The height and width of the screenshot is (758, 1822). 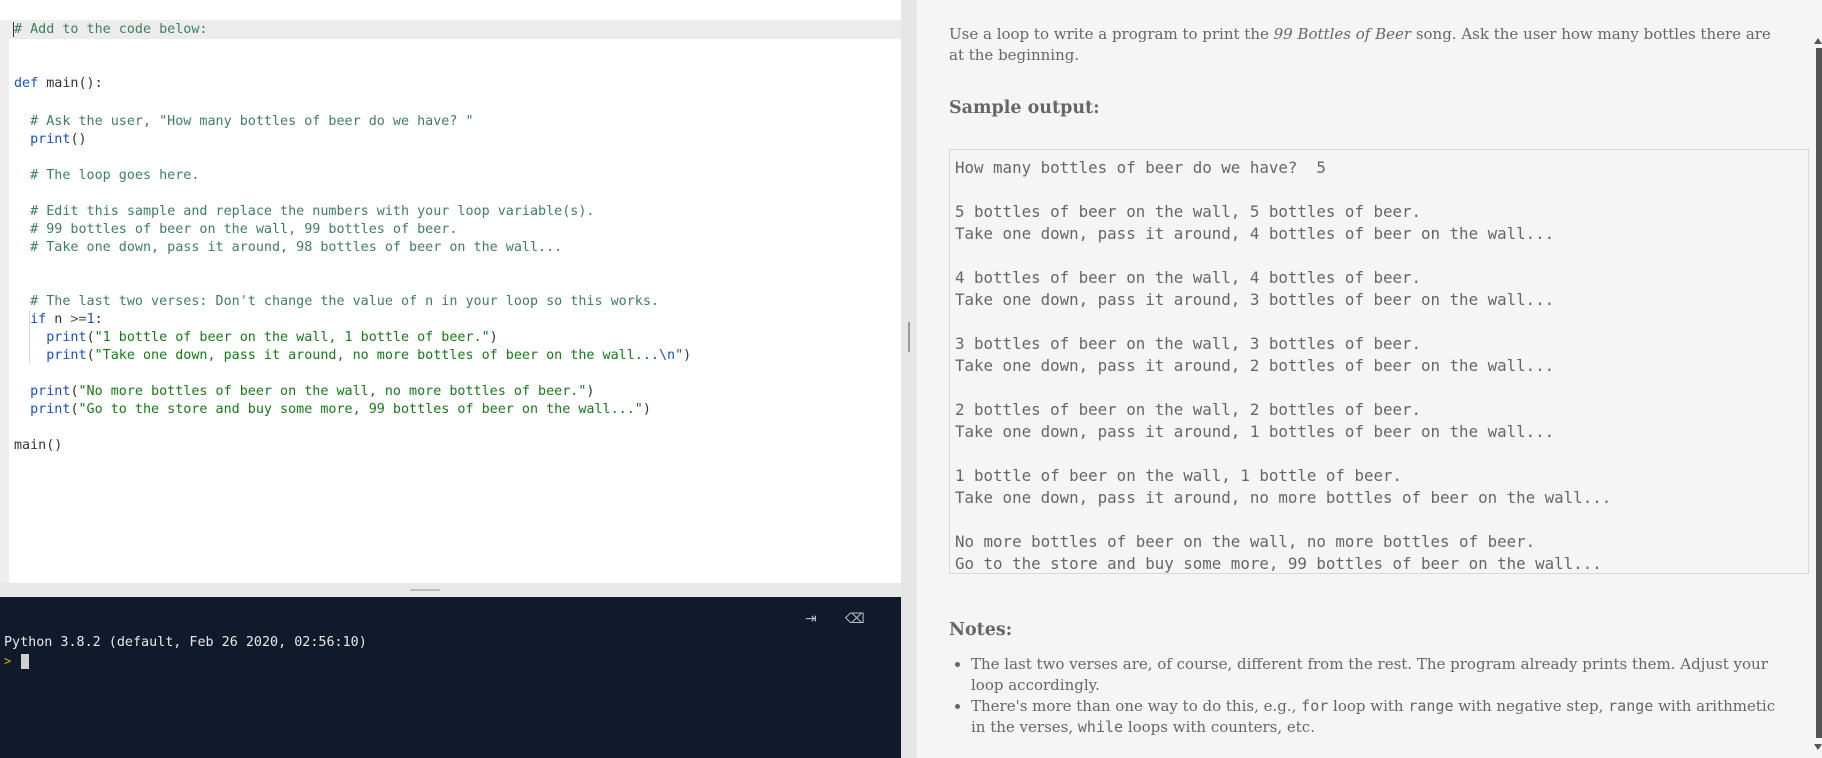 I want to click on sample-output-heading: Sample output:, so click(x=1024, y=108).